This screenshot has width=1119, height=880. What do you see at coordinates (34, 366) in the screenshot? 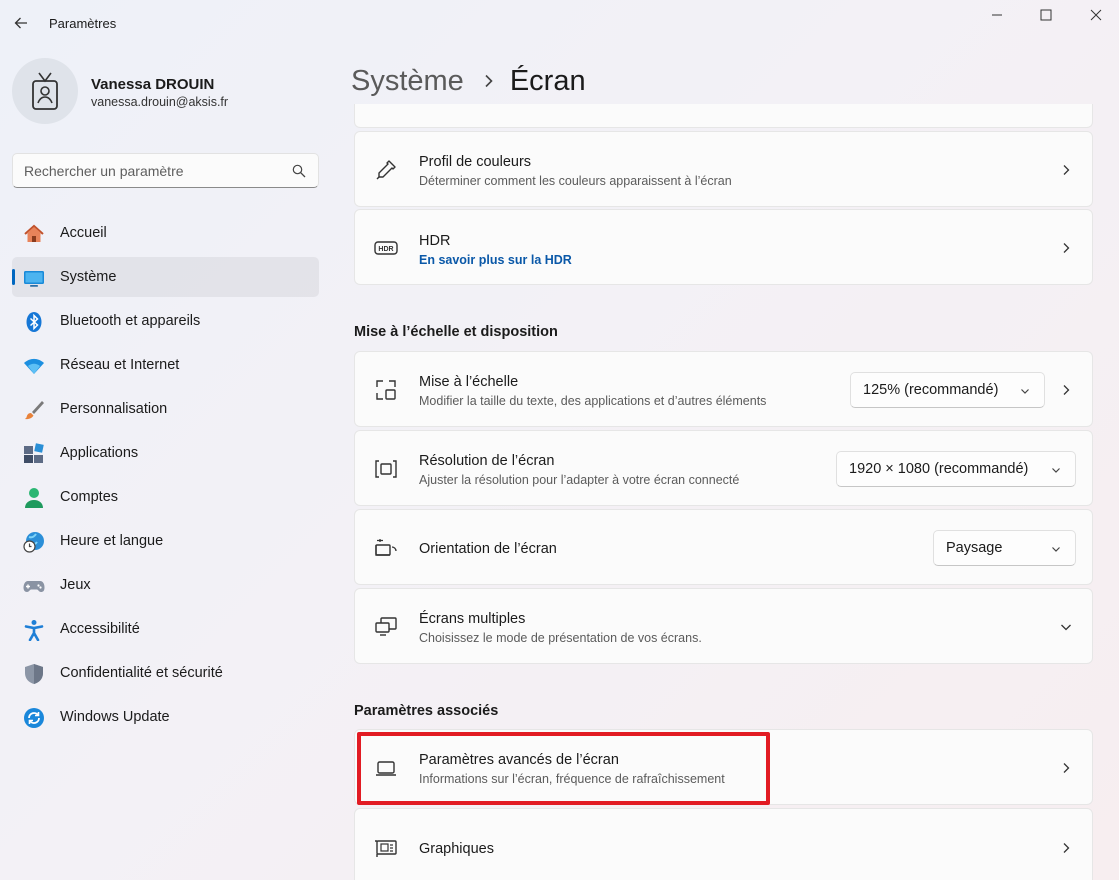
I see `wifi-icon` at bounding box center [34, 366].